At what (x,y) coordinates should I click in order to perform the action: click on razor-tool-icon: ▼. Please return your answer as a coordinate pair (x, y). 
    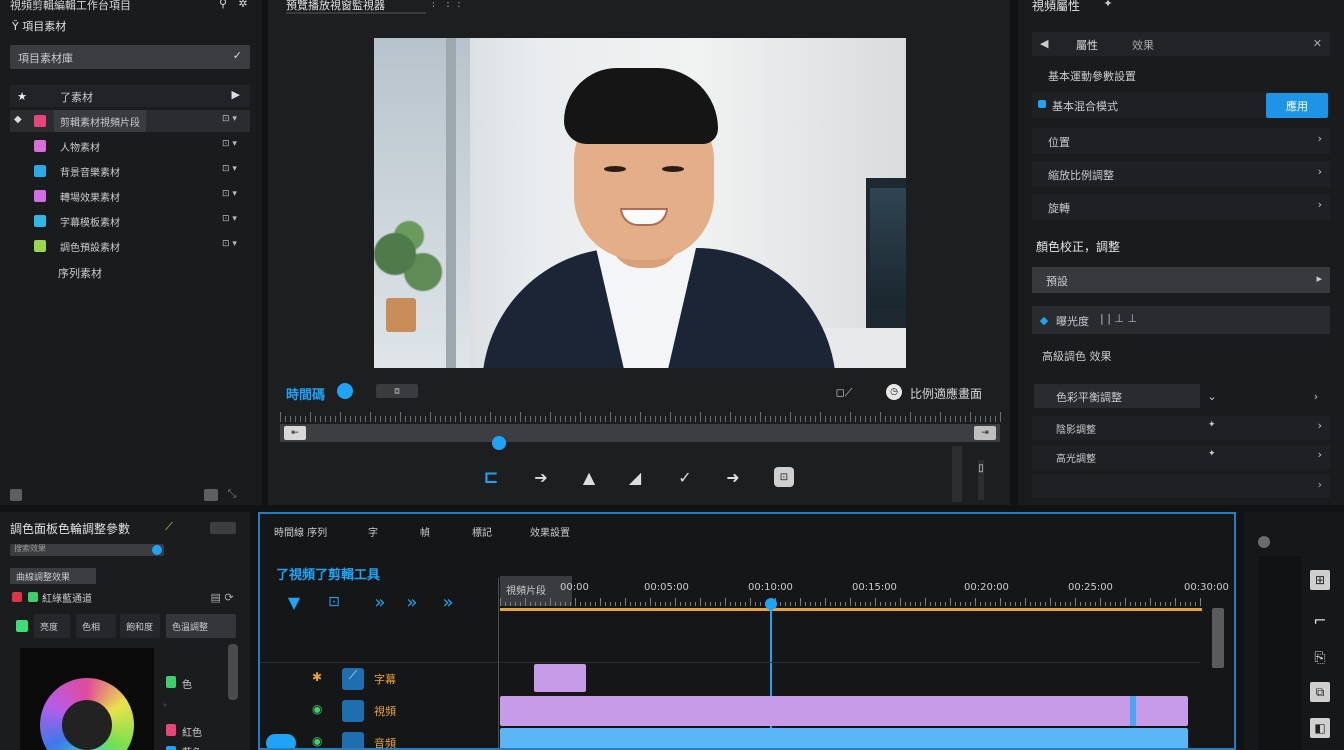
    Looking at the image, I should click on (294, 602).